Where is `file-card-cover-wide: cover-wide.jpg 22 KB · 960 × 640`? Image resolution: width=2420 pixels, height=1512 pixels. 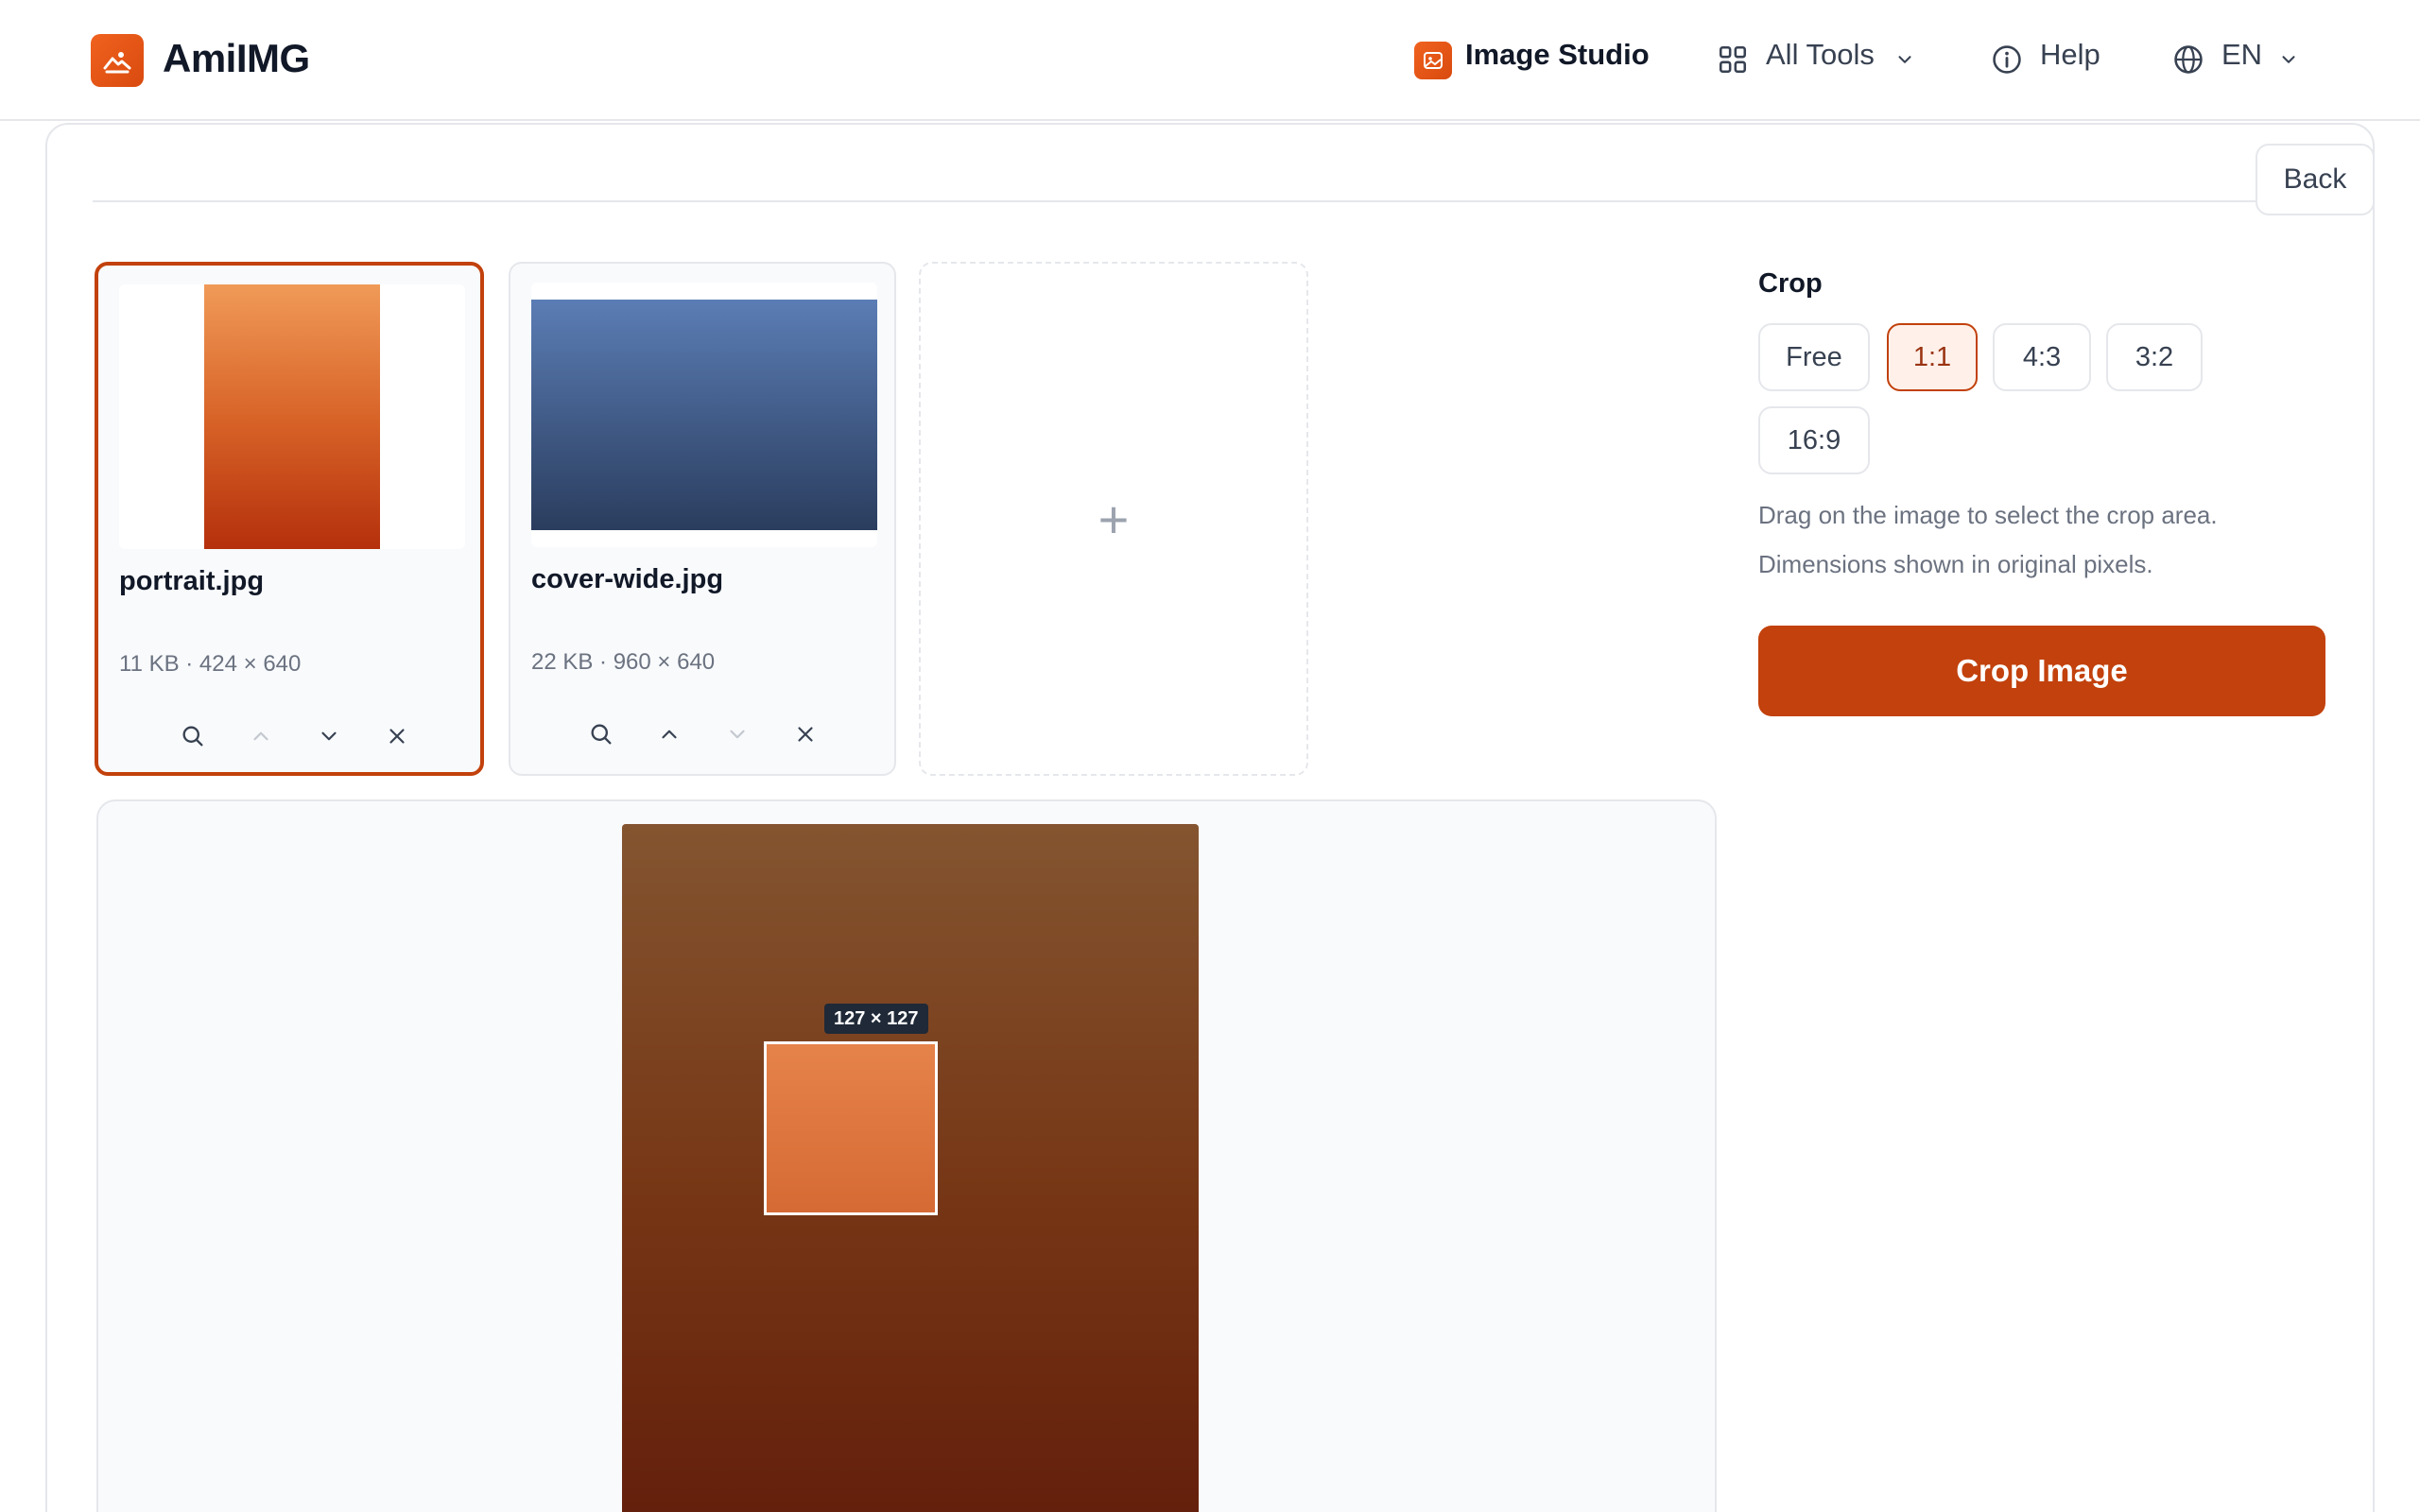 file-card-cover-wide: cover-wide.jpg 22 KB · 960 × 640 is located at coordinates (703, 519).